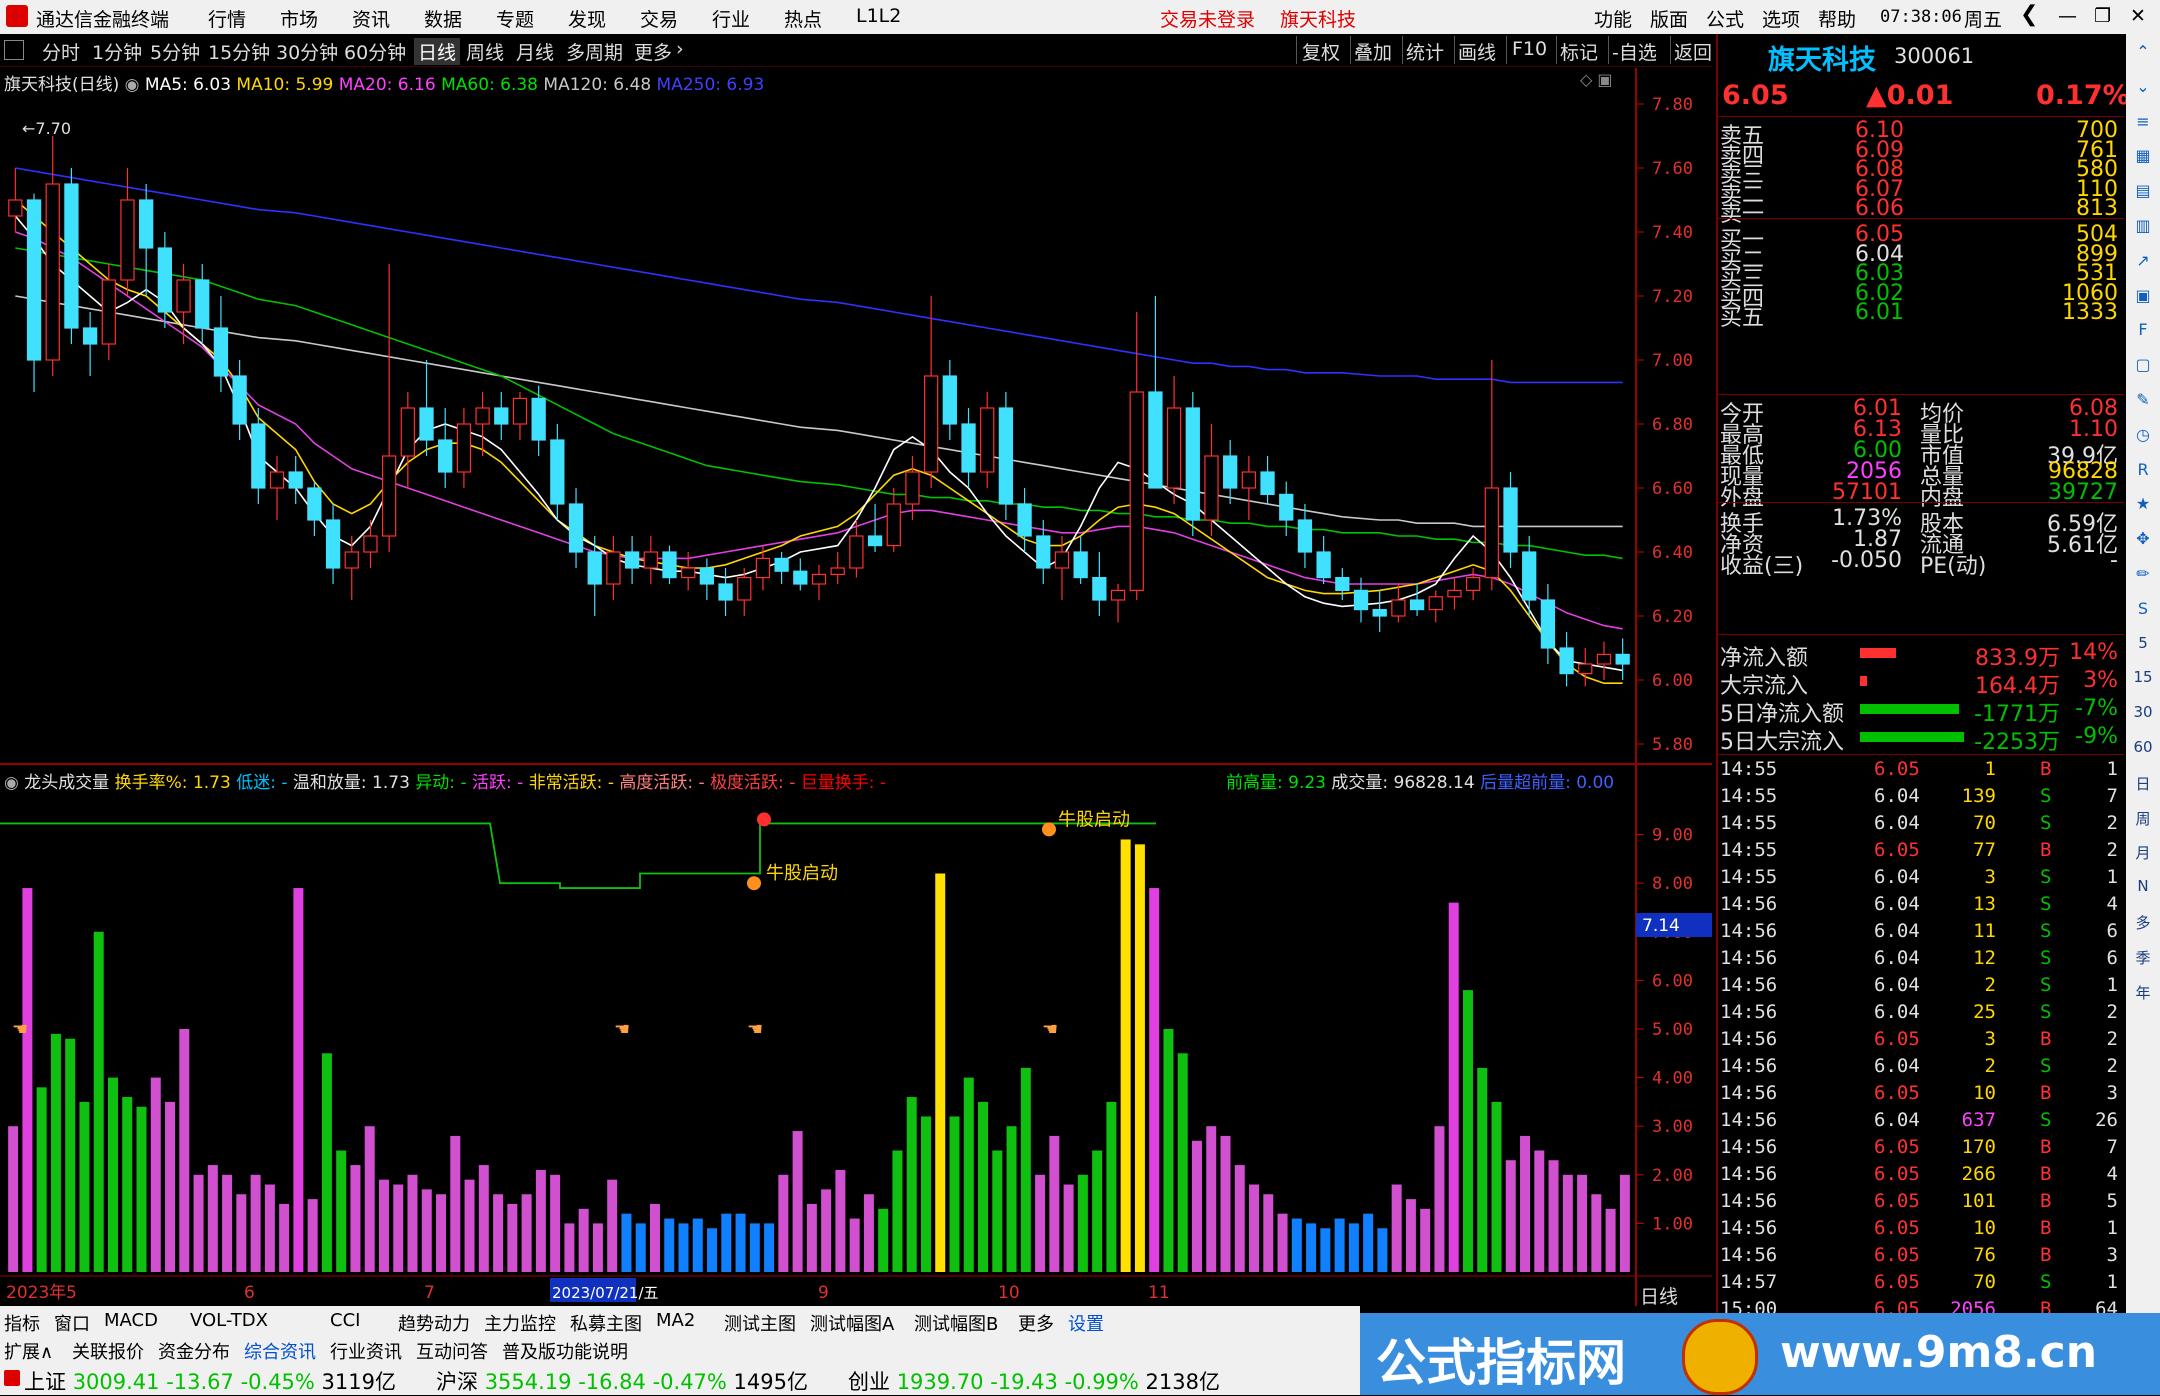 The image size is (2160, 1396). What do you see at coordinates (675, 1320) in the screenshot?
I see `indicator-tab: MA2` at bounding box center [675, 1320].